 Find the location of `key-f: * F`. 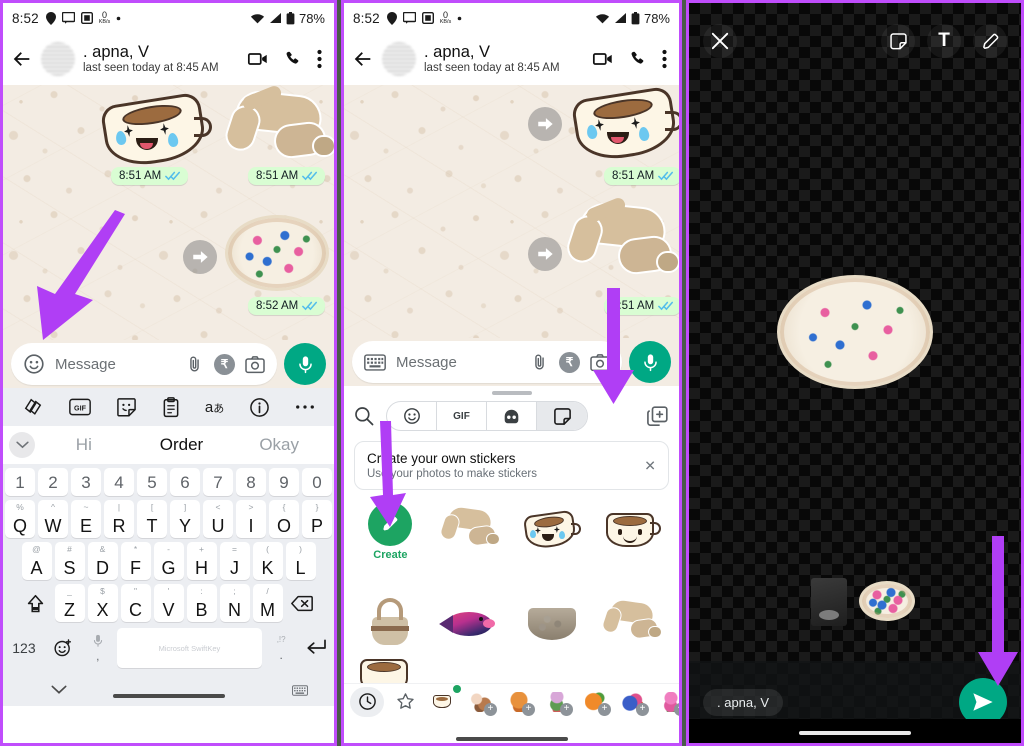

key-f: * F is located at coordinates (135, 561).